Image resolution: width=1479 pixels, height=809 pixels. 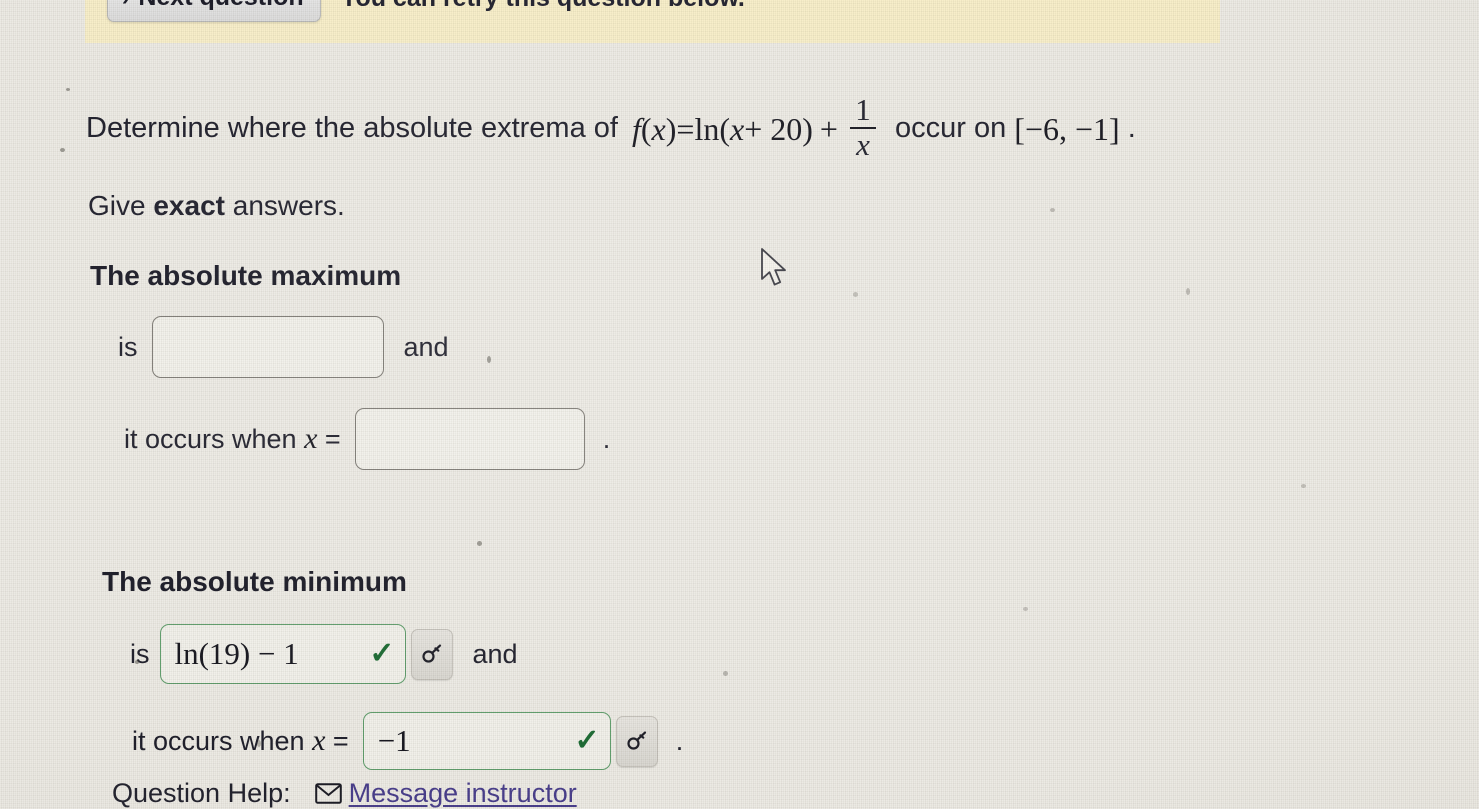 What do you see at coordinates (337, 740) in the screenshot?
I see `minimum-occurs-equals: =` at bounding box center [337, 740].